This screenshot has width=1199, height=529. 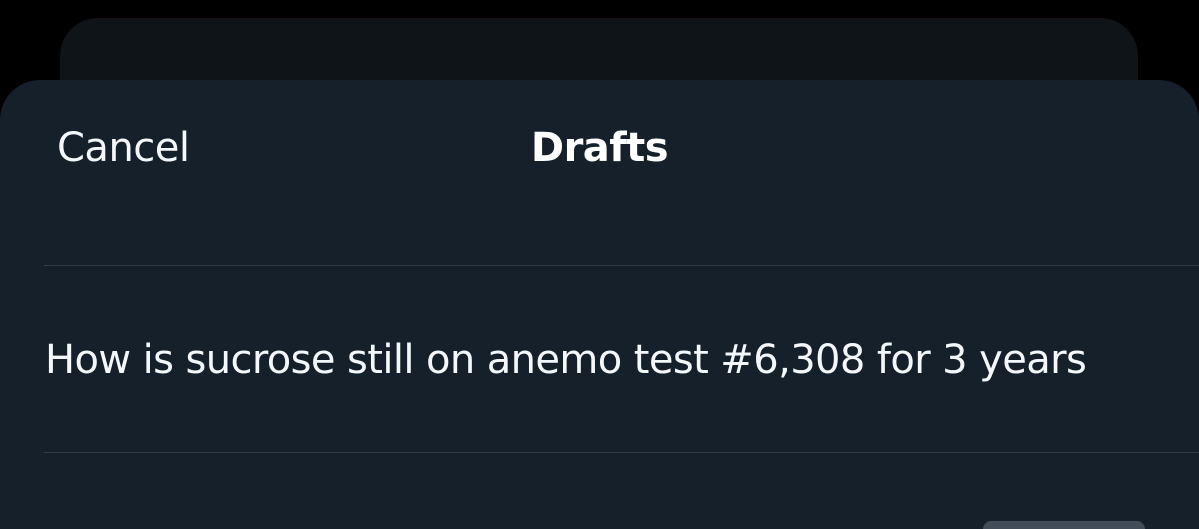 What do you see at coordinates (599, 148) in the screenshot?
I see `page-title: Drafts` at bounding box center [599, 148].